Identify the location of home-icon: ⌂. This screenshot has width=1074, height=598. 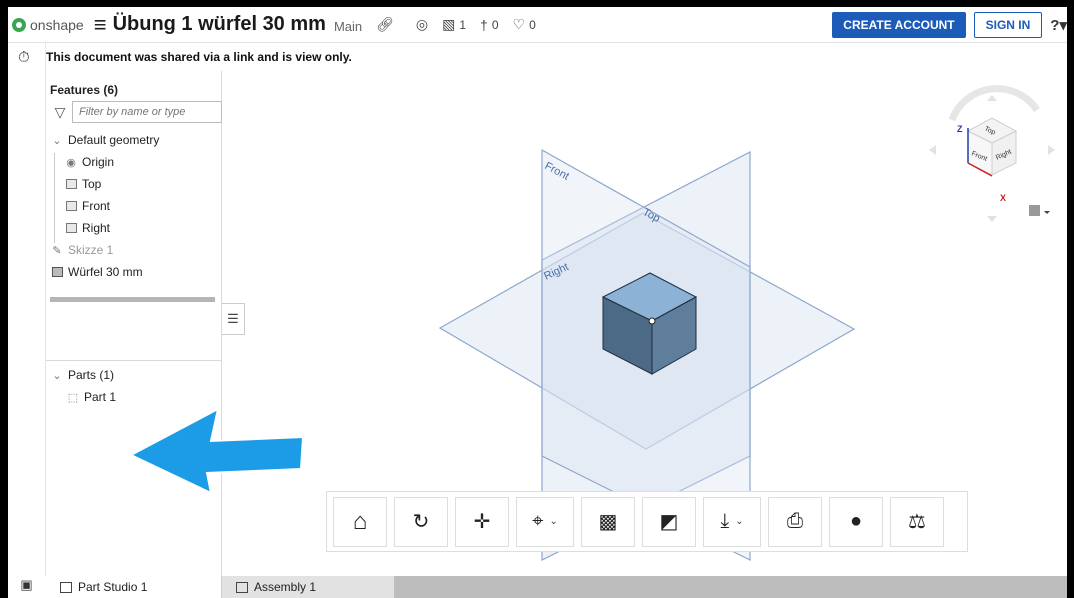
(360, 521).